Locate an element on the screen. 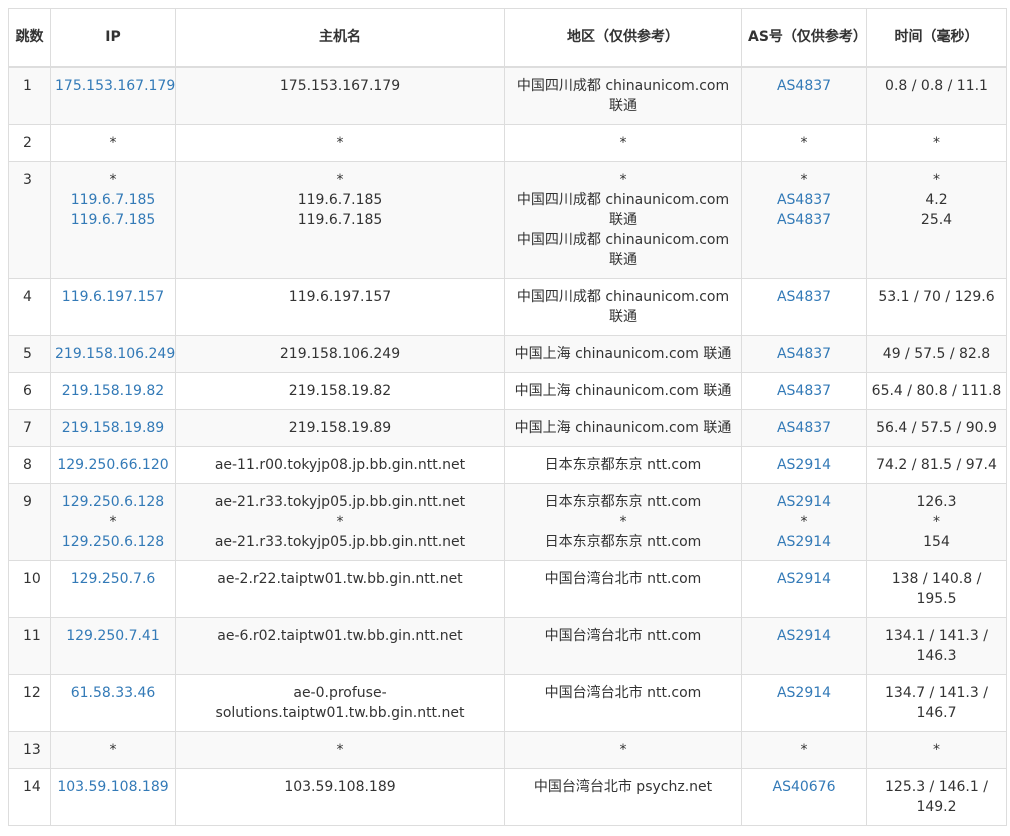 Image resolution: width=1010 pixels, height=836 pixels. hop-cell: 13 is located at coordinates (29, 749).